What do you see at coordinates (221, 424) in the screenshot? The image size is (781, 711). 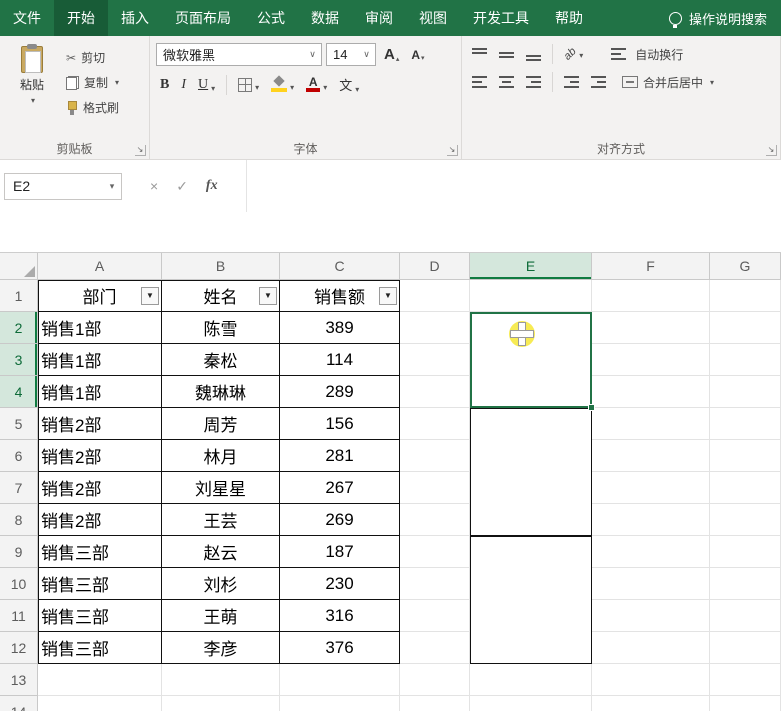 I see `cell-B5: 周芳` at bounding box center [221, 424].